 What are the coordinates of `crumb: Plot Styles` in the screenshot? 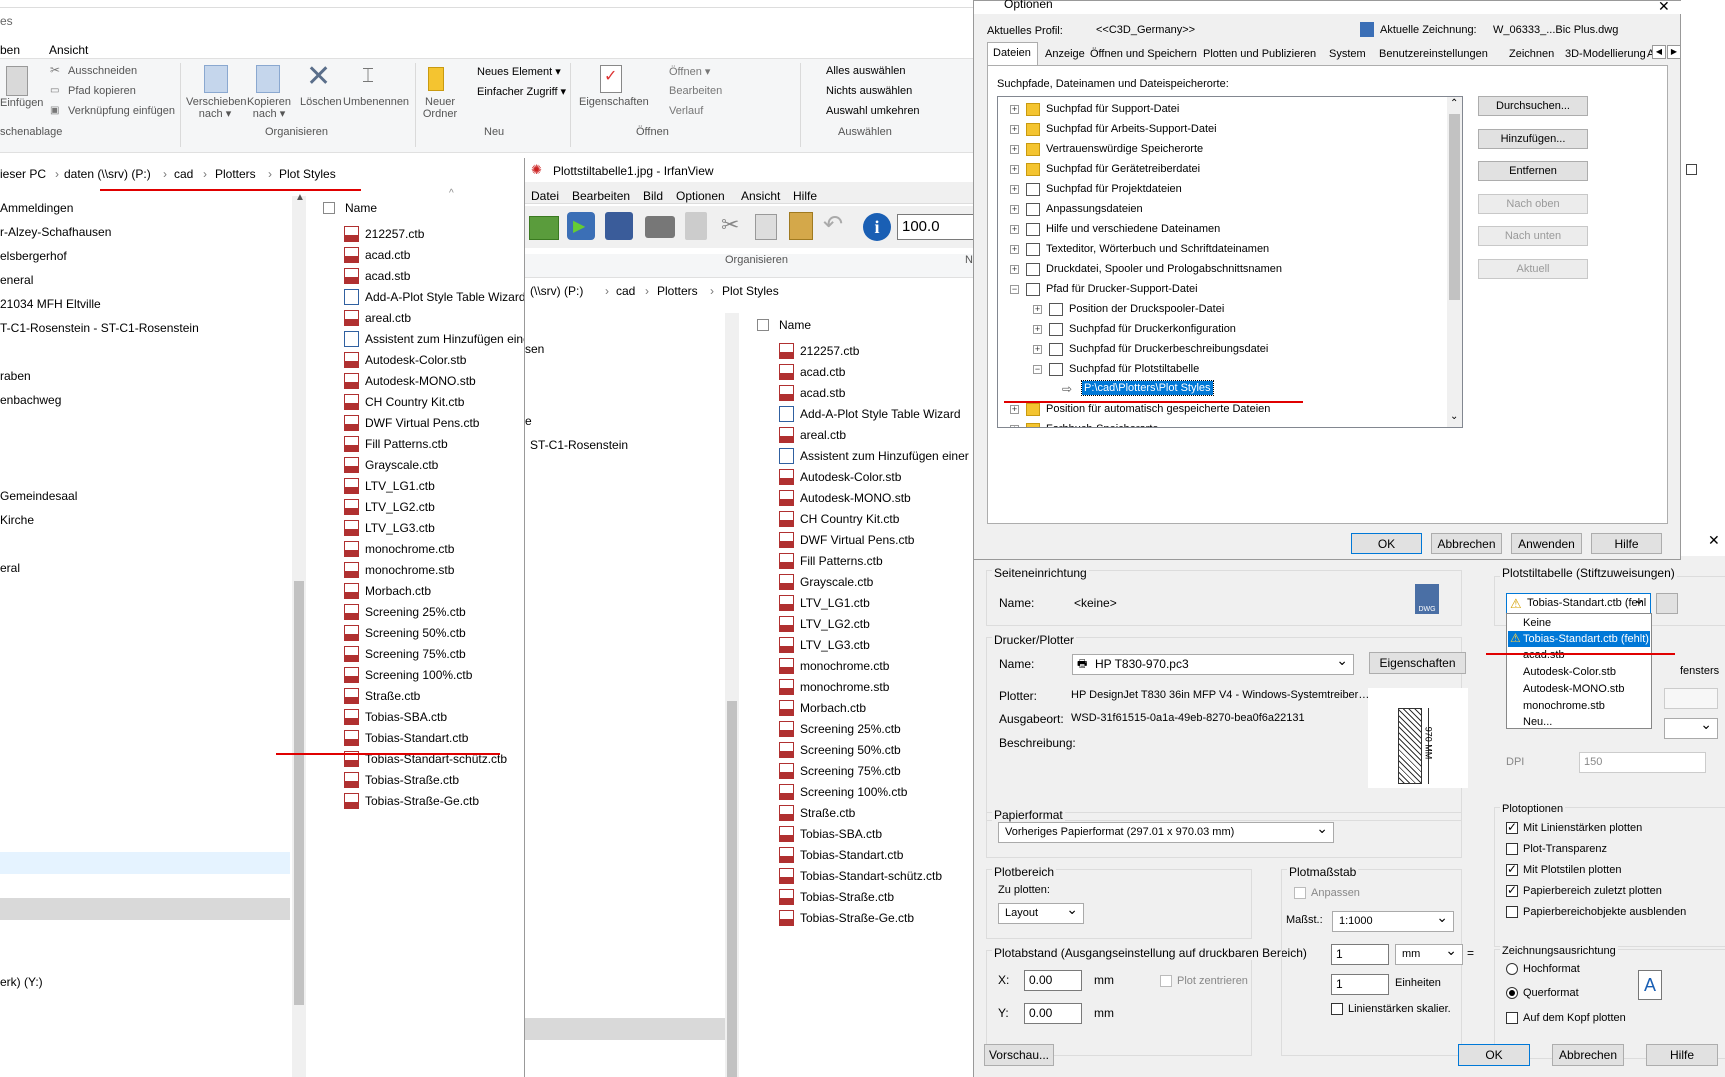 It's located at (307, 174).